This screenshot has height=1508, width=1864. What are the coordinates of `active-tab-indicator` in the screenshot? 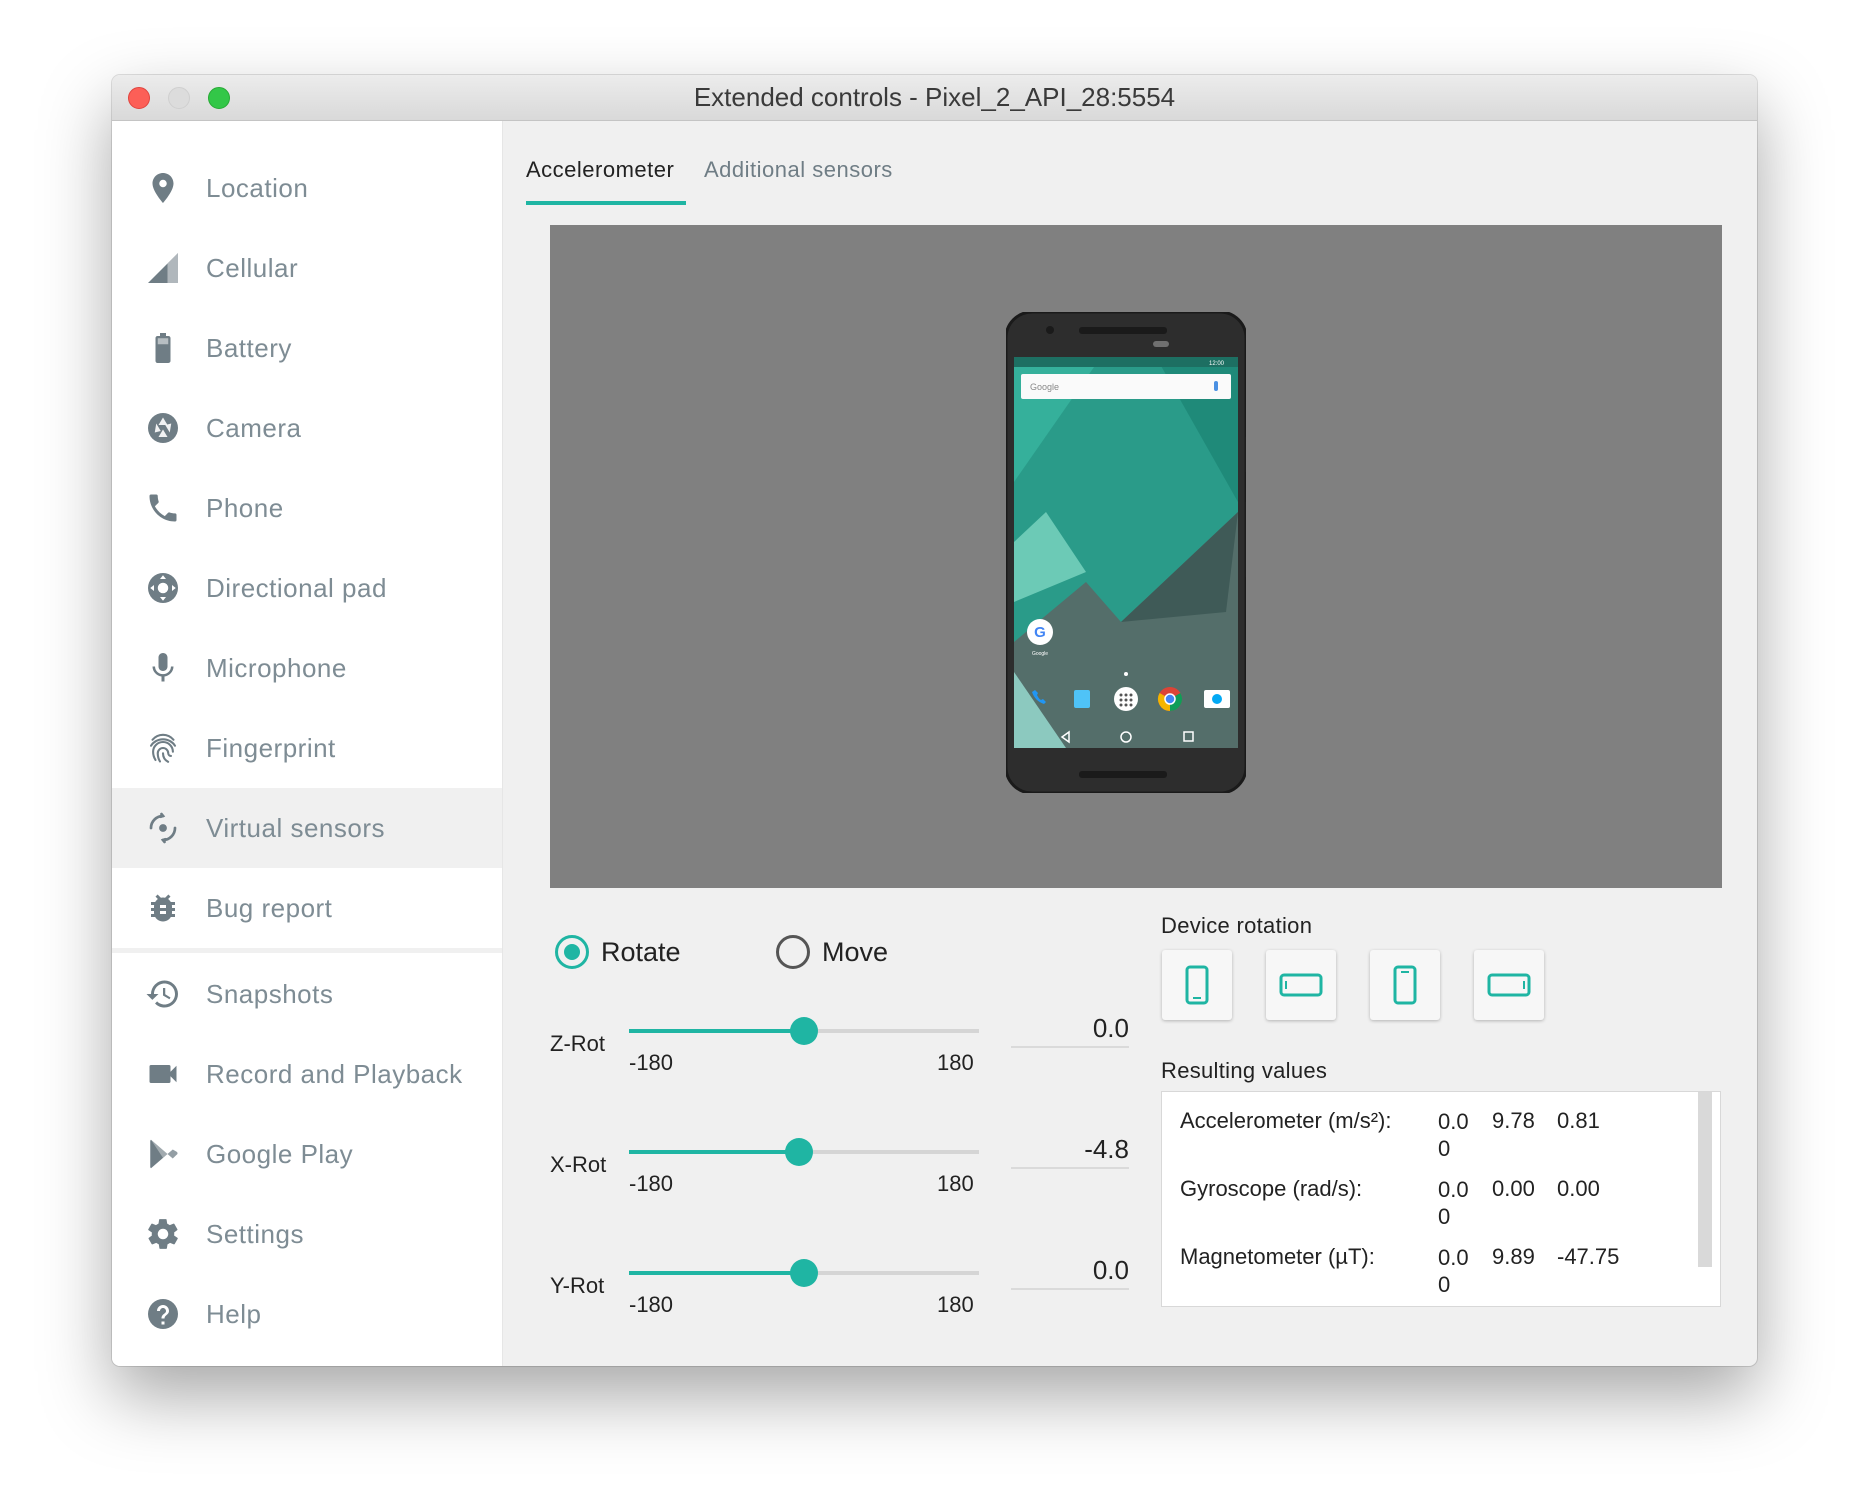 It's located at (606, 203).